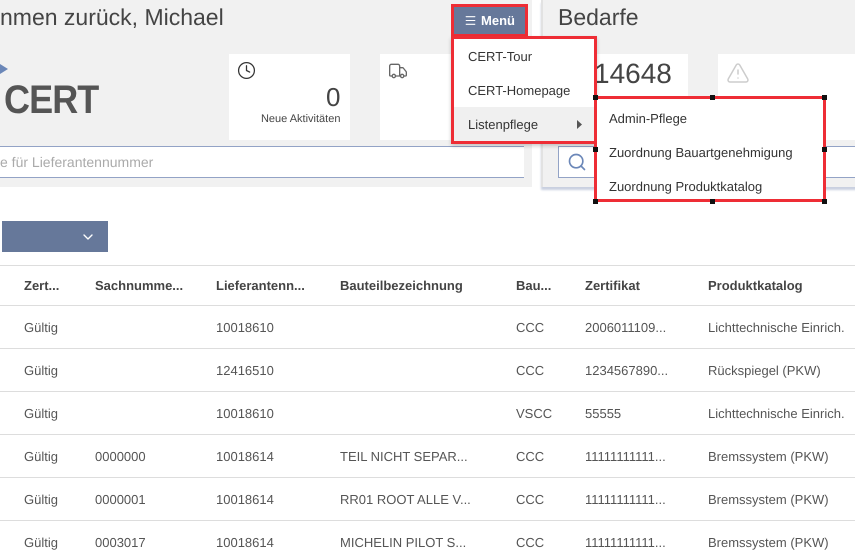 The image size is (855, 558). Describe the element at coordinates (55, 236) in the screenshot. I see `dropdown-button` at that location.